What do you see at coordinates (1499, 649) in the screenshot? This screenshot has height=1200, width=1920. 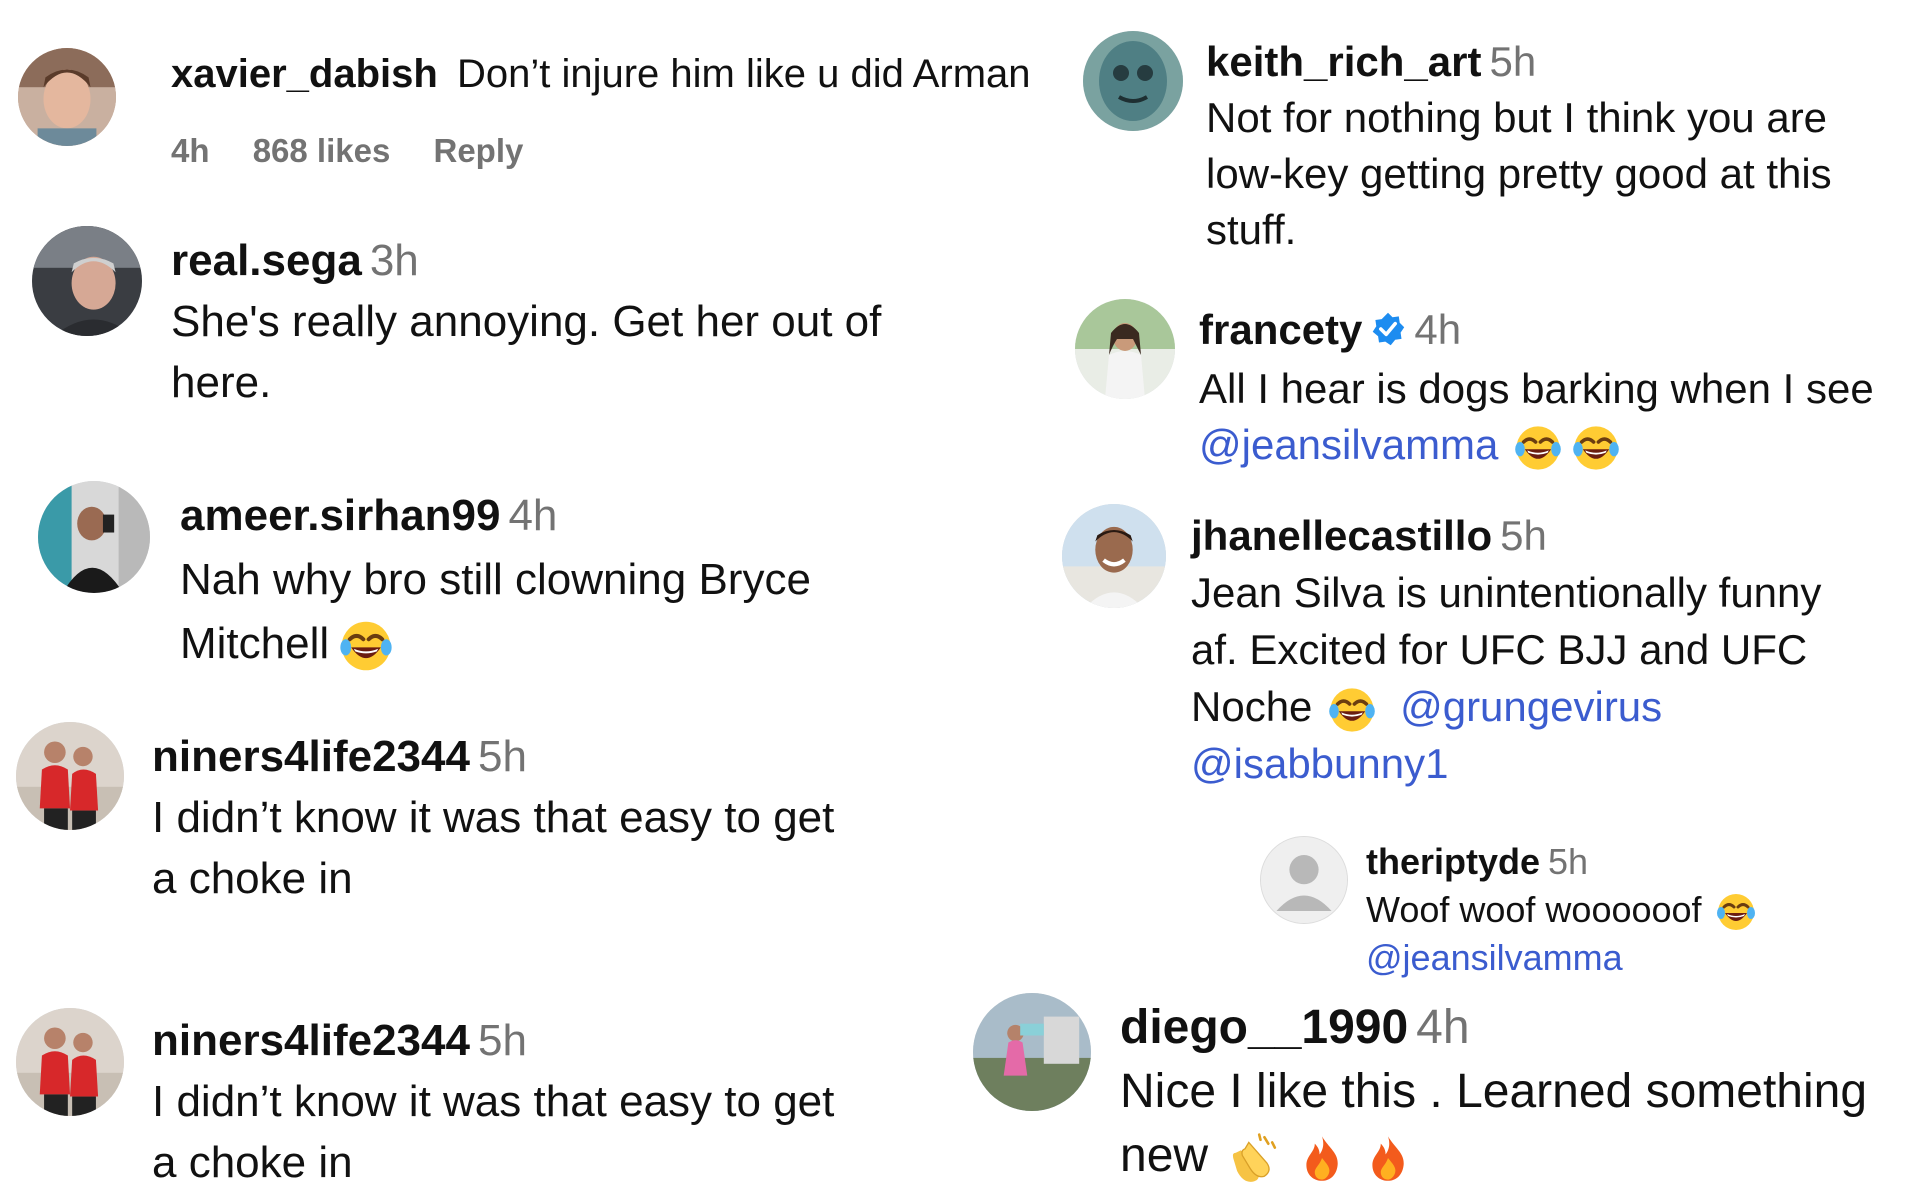 I see `comment-text-line: af. Excited for UFC BJJ and UFC` at bounding box center [1499, 649].